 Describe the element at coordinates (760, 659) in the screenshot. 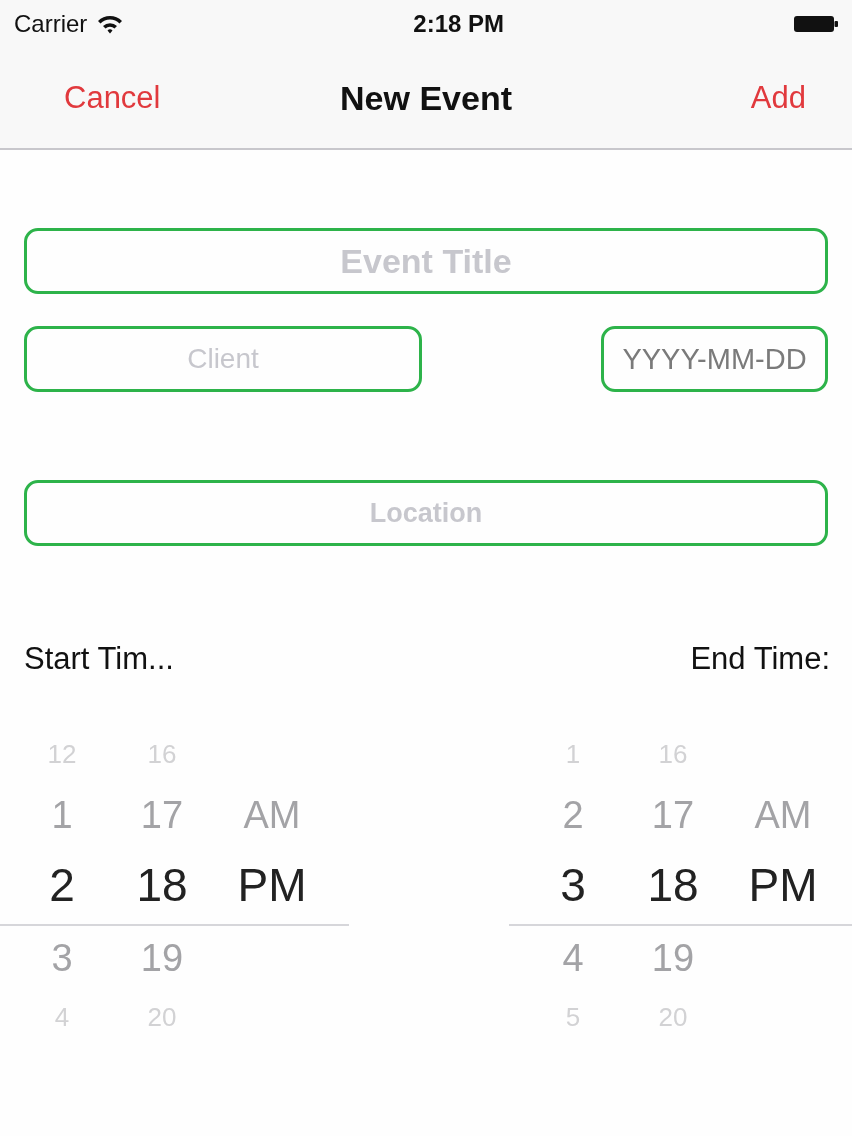

I see `time-label: End Time:` at that location.